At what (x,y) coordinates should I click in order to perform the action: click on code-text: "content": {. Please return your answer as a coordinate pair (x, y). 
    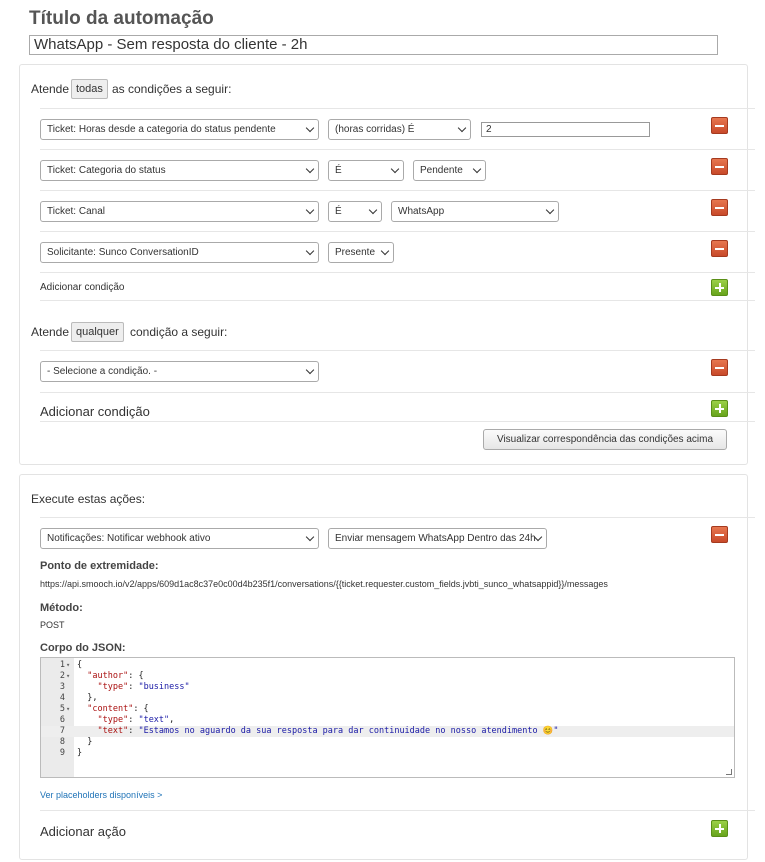
    Looking at the image, I should click on (118, 709).